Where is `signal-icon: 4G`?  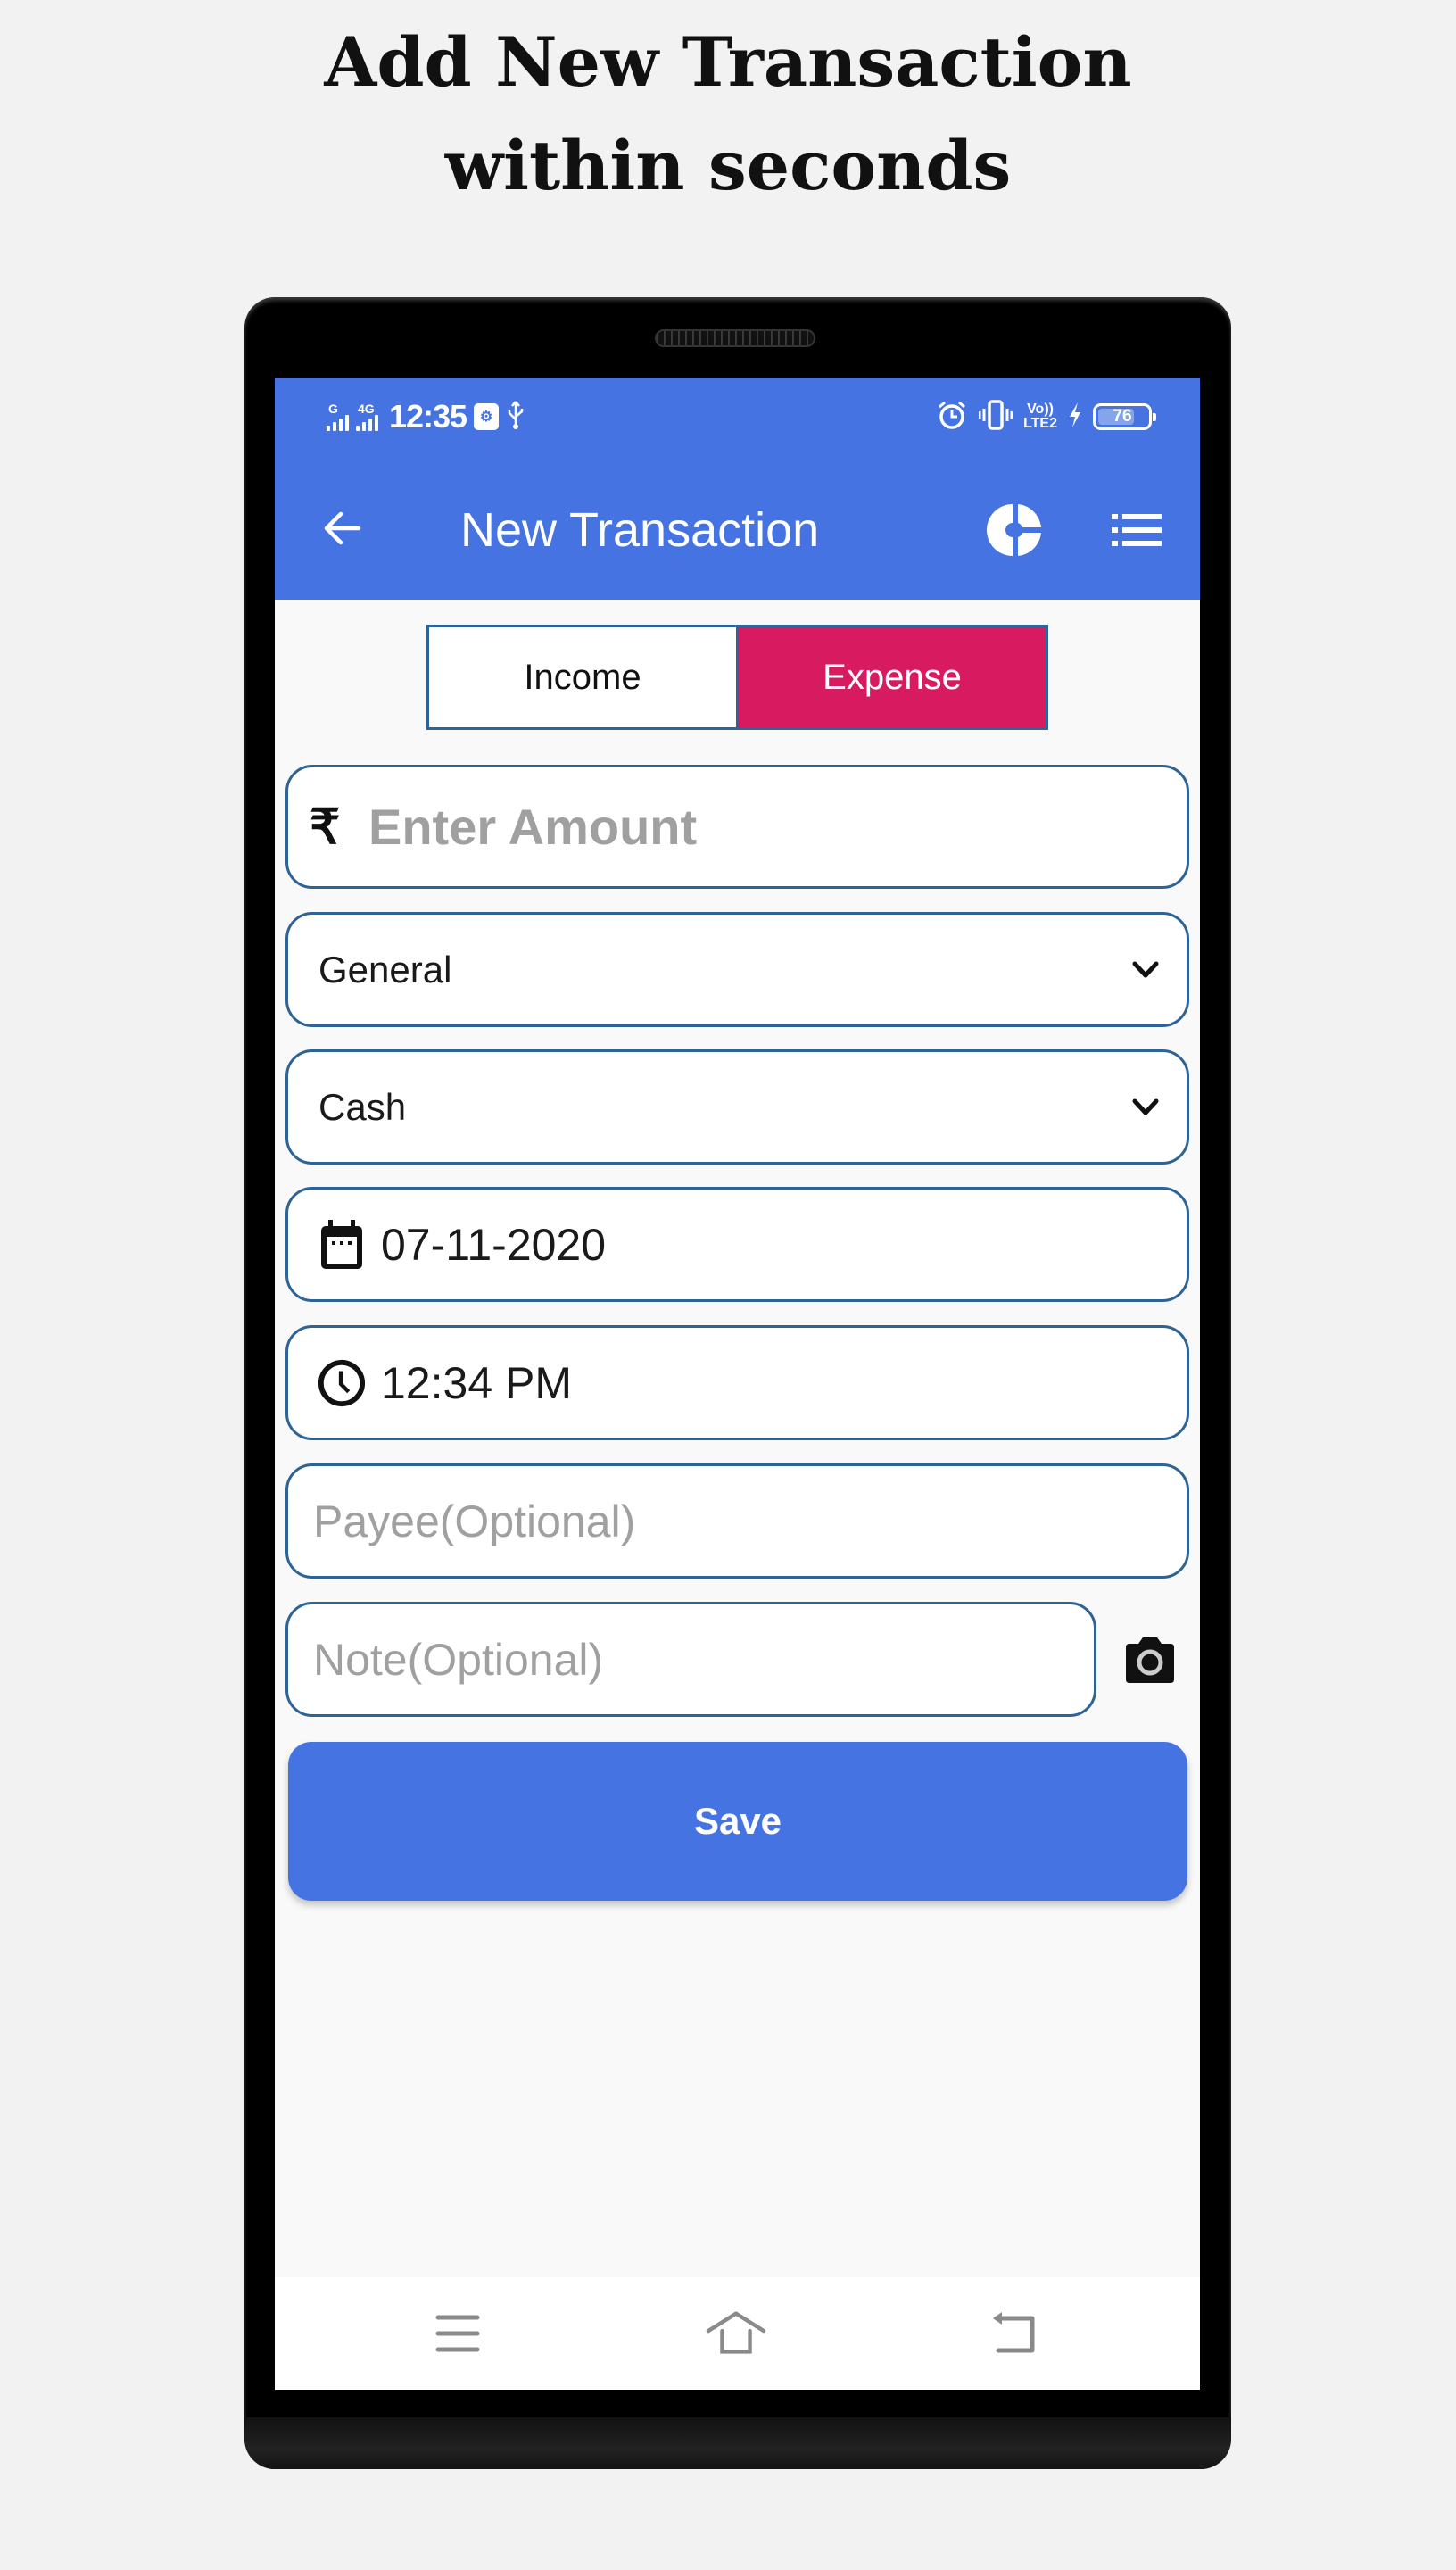 signal-icon: 4G is located at coordinates (367, 416).